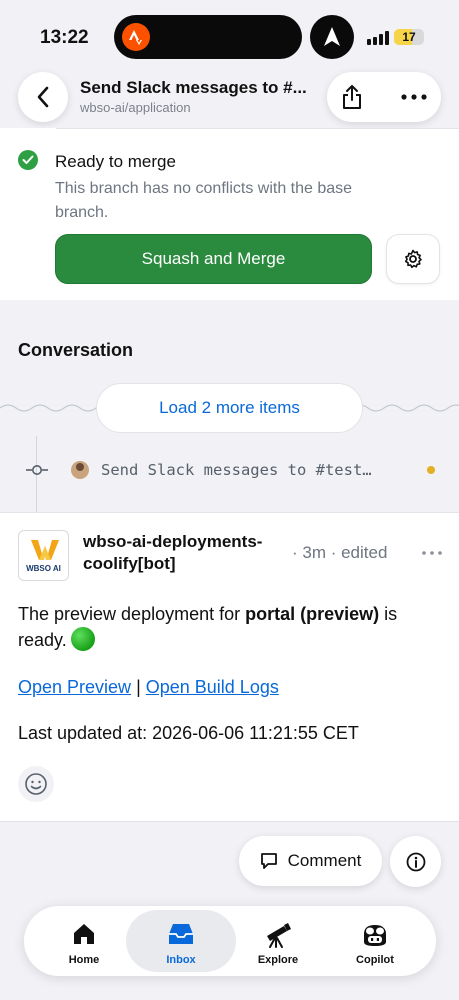 This screenshot has width=459, height=1000. Describe the element at coordinates (43, 568) in the screenshot. I see `bot-avatar-label: WBSO AI` at that location.